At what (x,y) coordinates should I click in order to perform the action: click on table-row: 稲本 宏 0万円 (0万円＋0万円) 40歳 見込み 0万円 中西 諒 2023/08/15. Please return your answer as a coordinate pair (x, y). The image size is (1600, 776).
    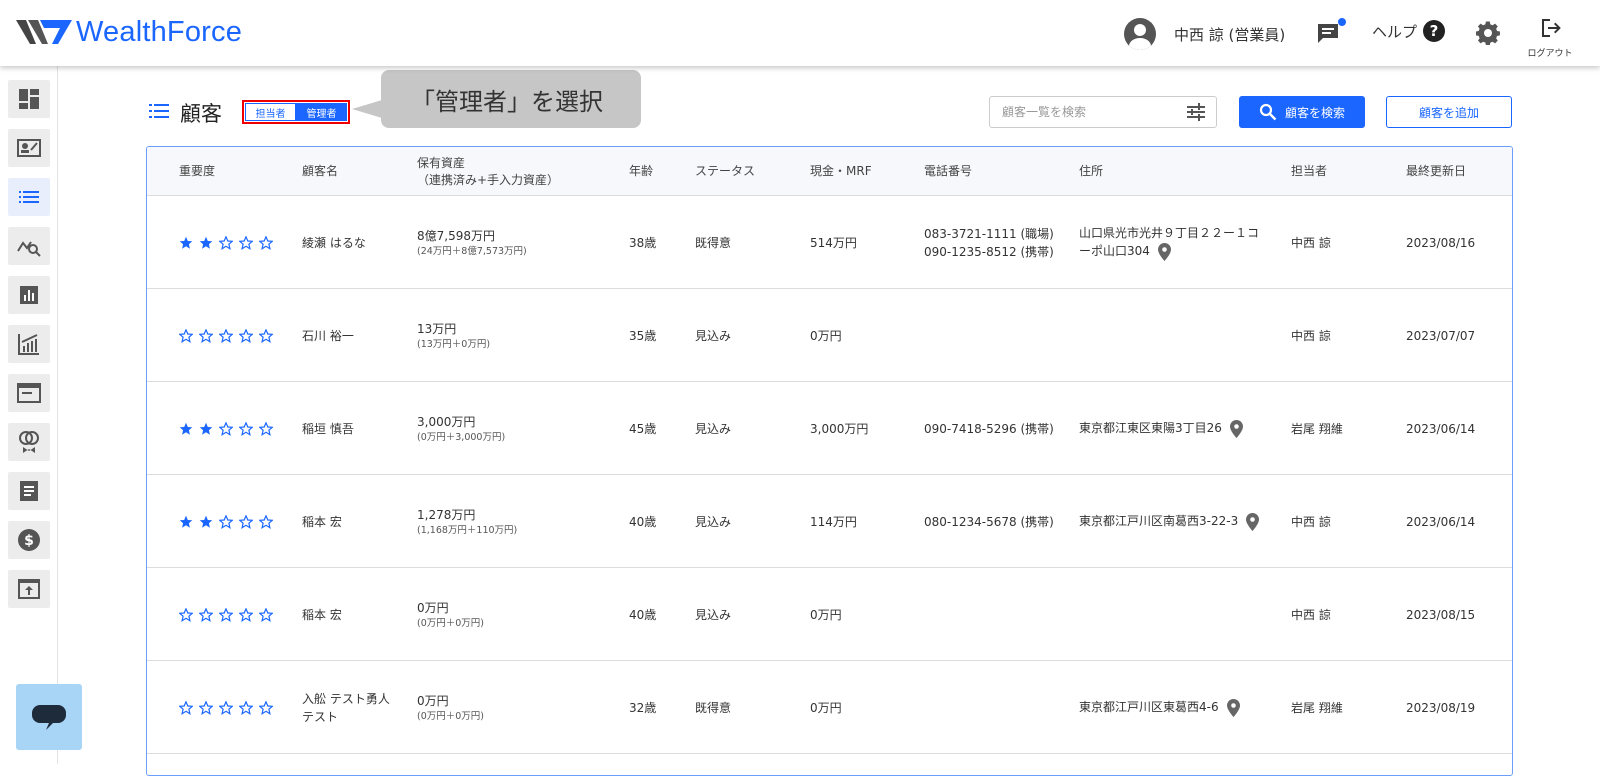
    Looking at the image, I should click on (829, 614).